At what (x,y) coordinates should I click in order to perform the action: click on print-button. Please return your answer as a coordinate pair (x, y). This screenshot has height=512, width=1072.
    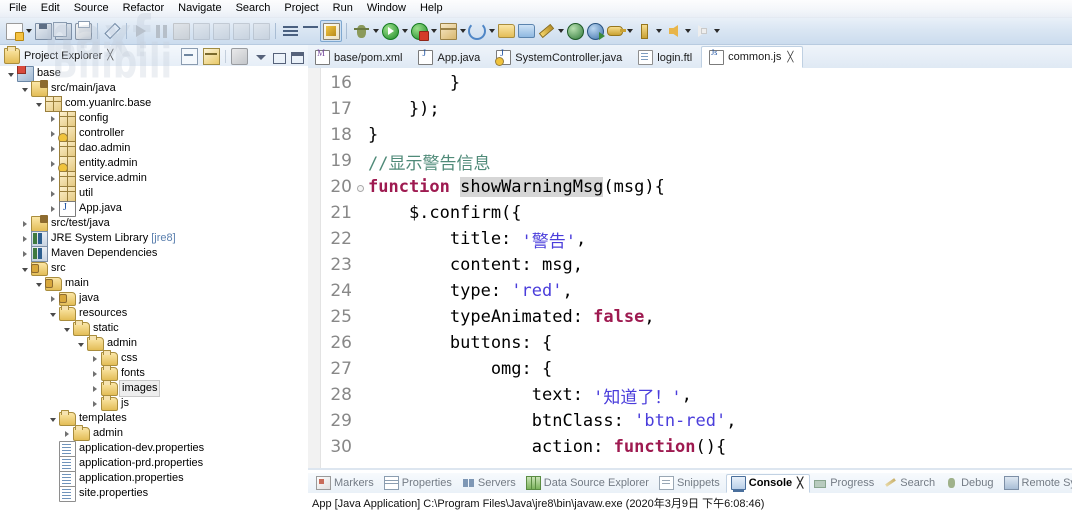
    Looking at the image, I should click on (83, 30).